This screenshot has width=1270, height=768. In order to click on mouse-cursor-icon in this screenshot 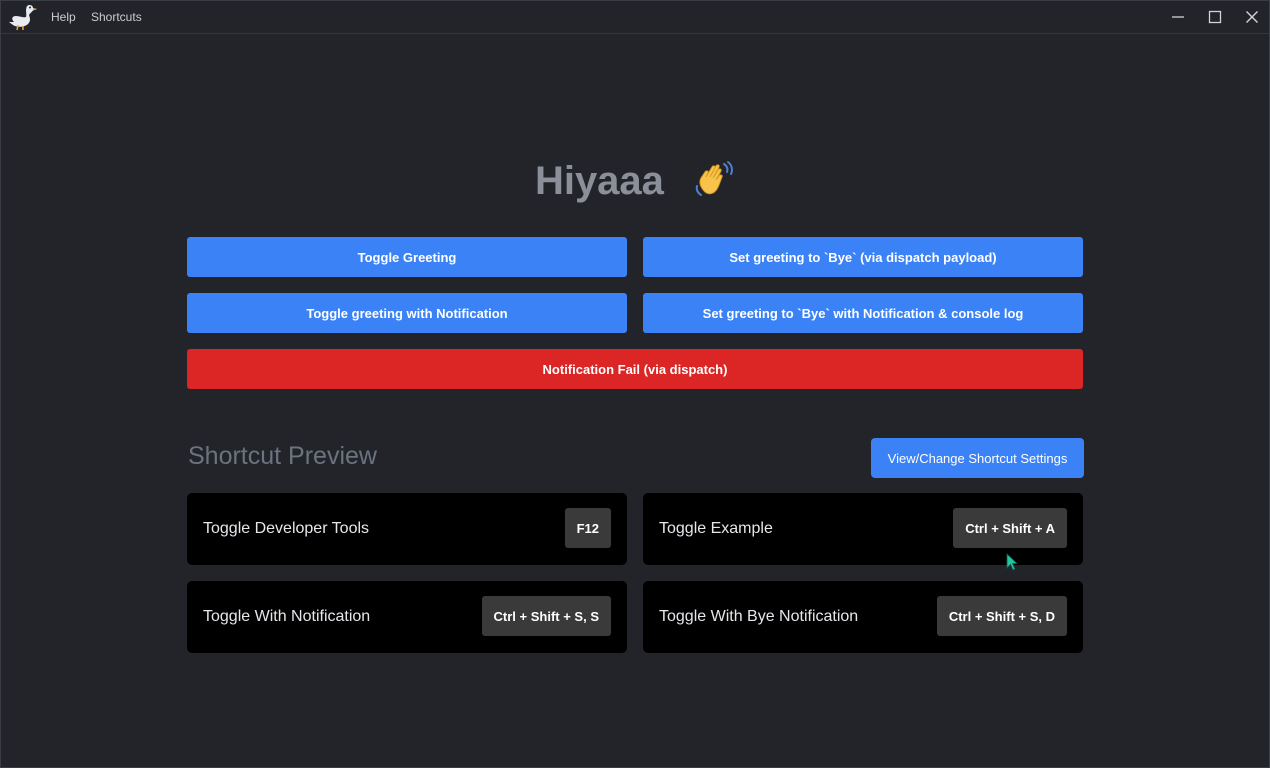, I will do `click(1012, 562)`.